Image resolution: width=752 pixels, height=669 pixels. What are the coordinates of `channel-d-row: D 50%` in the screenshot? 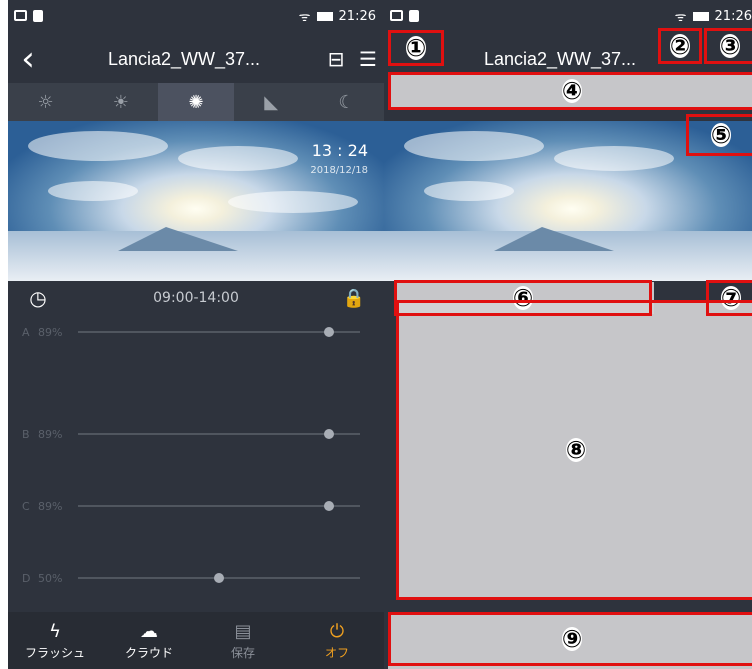 It's located at (196, 578).